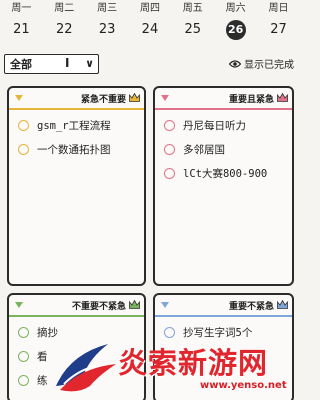 The width and height of the screenshot is (320, 400). What do you see at coordinates (192, 8) in the screenshot?
I see `day-name: 周五` at bounding box center [192, 8].